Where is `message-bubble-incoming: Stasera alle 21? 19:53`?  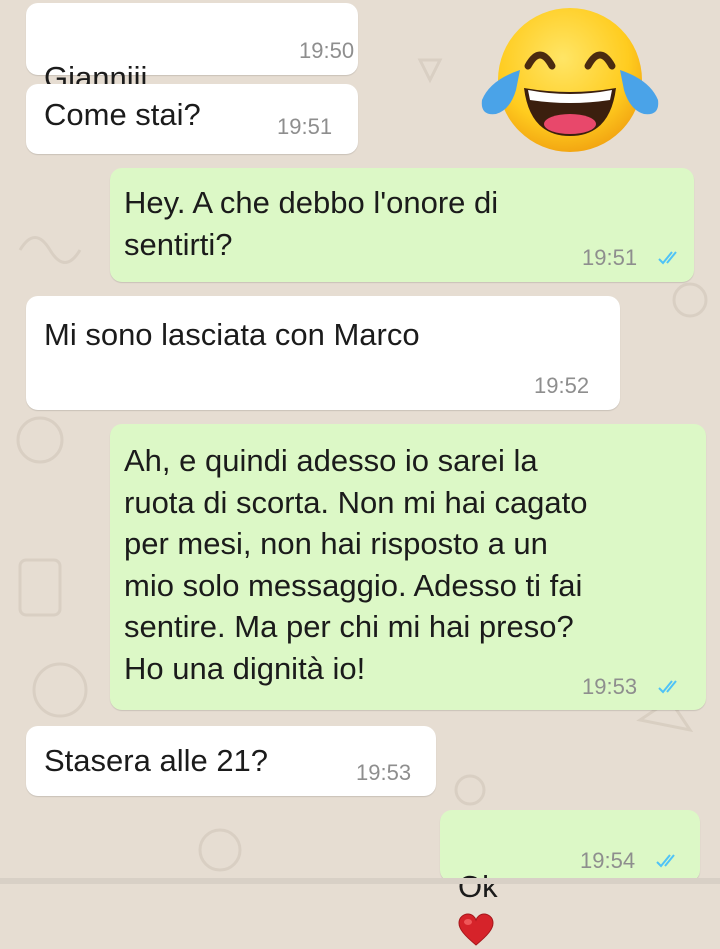
message-bubble-incoming: Stasera alle 21? 19:53 is located at coordinates (231, 761).